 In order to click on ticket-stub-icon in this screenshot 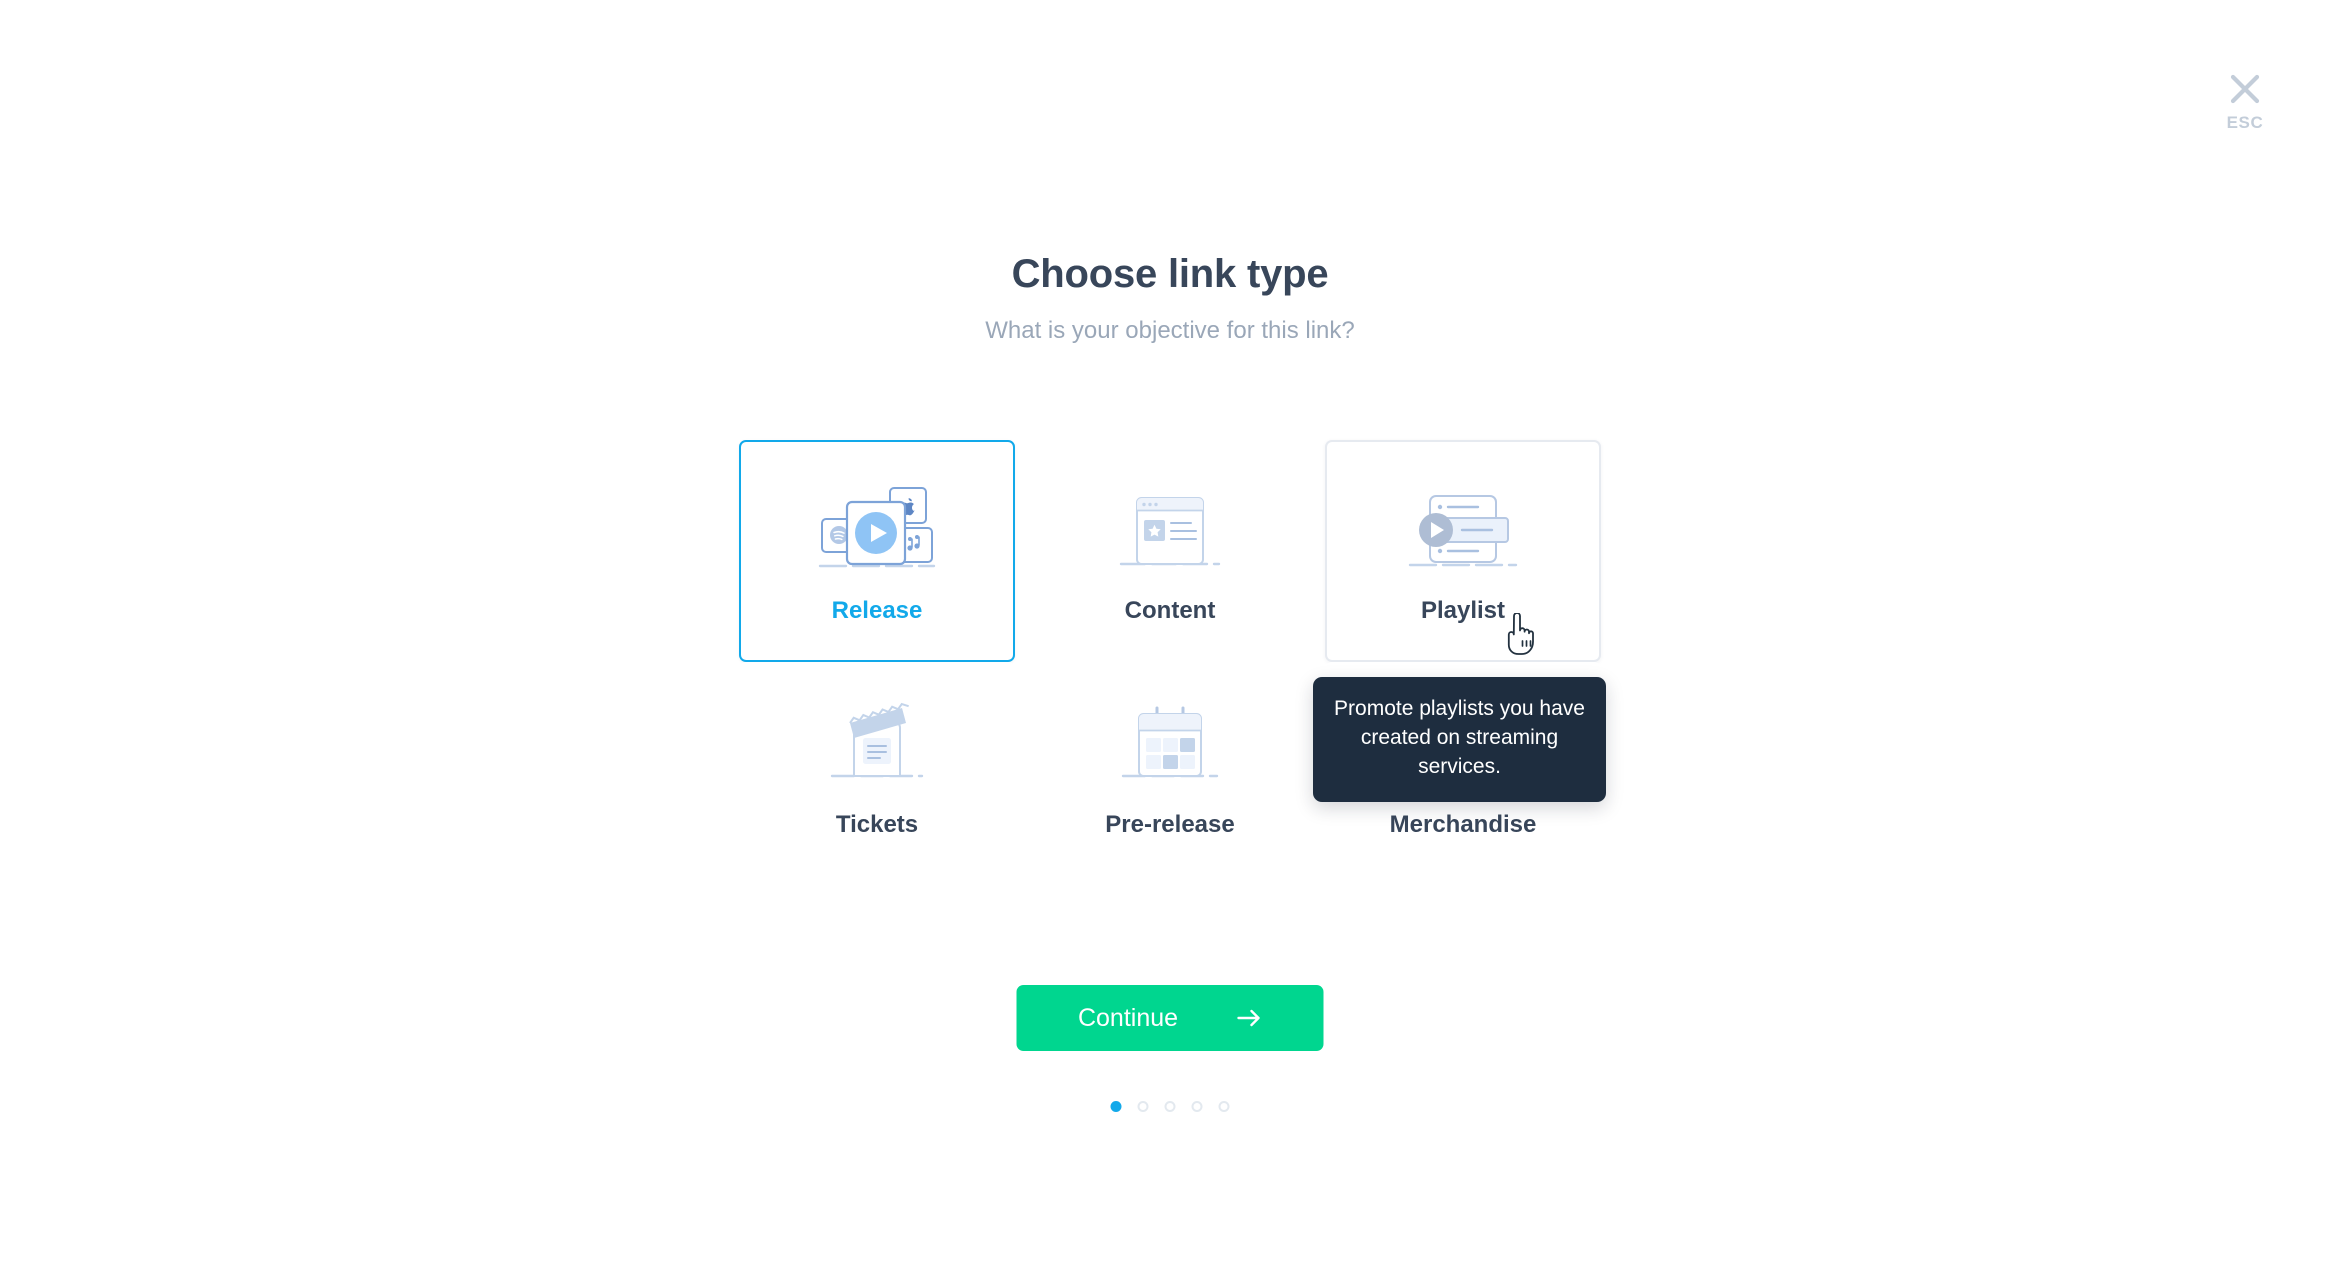, I will do `click(877, 740)`.